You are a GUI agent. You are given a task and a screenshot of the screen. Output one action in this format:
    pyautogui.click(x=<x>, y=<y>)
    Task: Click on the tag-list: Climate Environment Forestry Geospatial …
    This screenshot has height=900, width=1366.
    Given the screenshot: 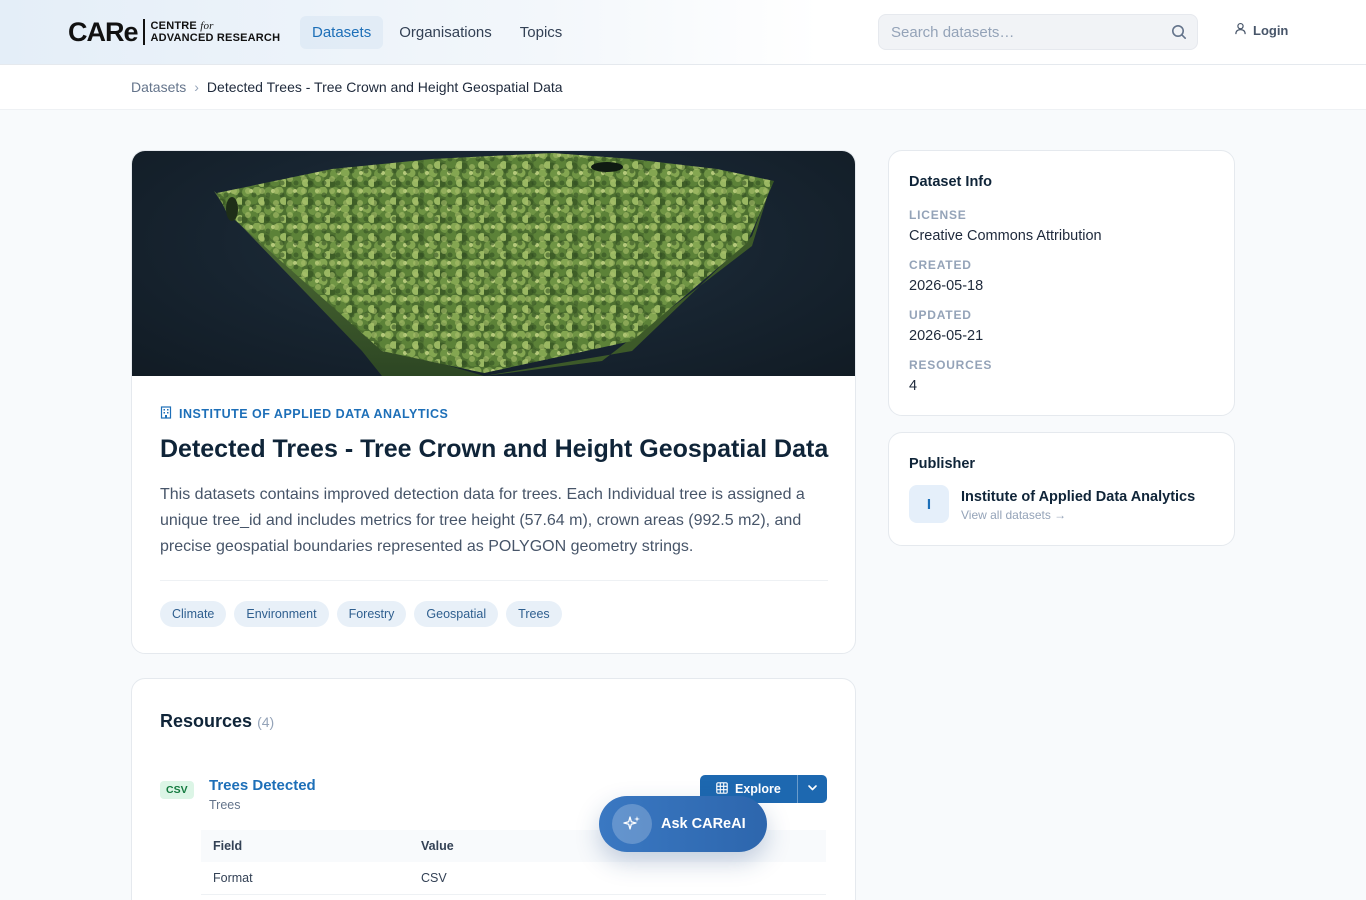 What is the action you would take?
    pyautogui.click(x=361, y=614)
    